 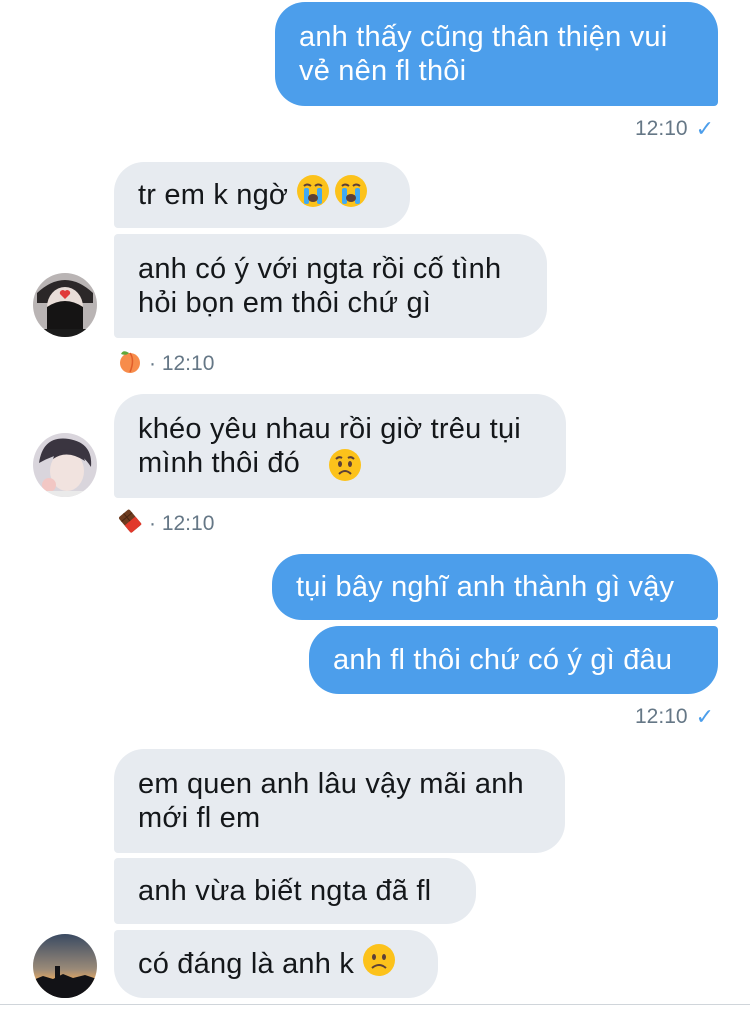 I want to click on outgoing-message: tụi bây nghĩ anh thành gì vậy, so click(x=495, y=587).